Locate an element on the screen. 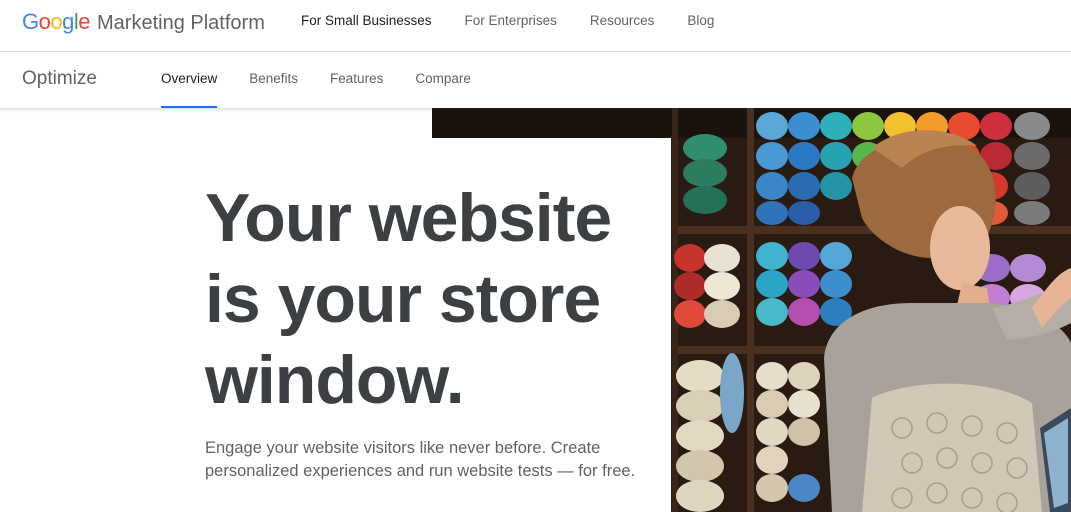  google-marketing-platform-logo: Google Marketing Platform is located at coordinates (143, 22).